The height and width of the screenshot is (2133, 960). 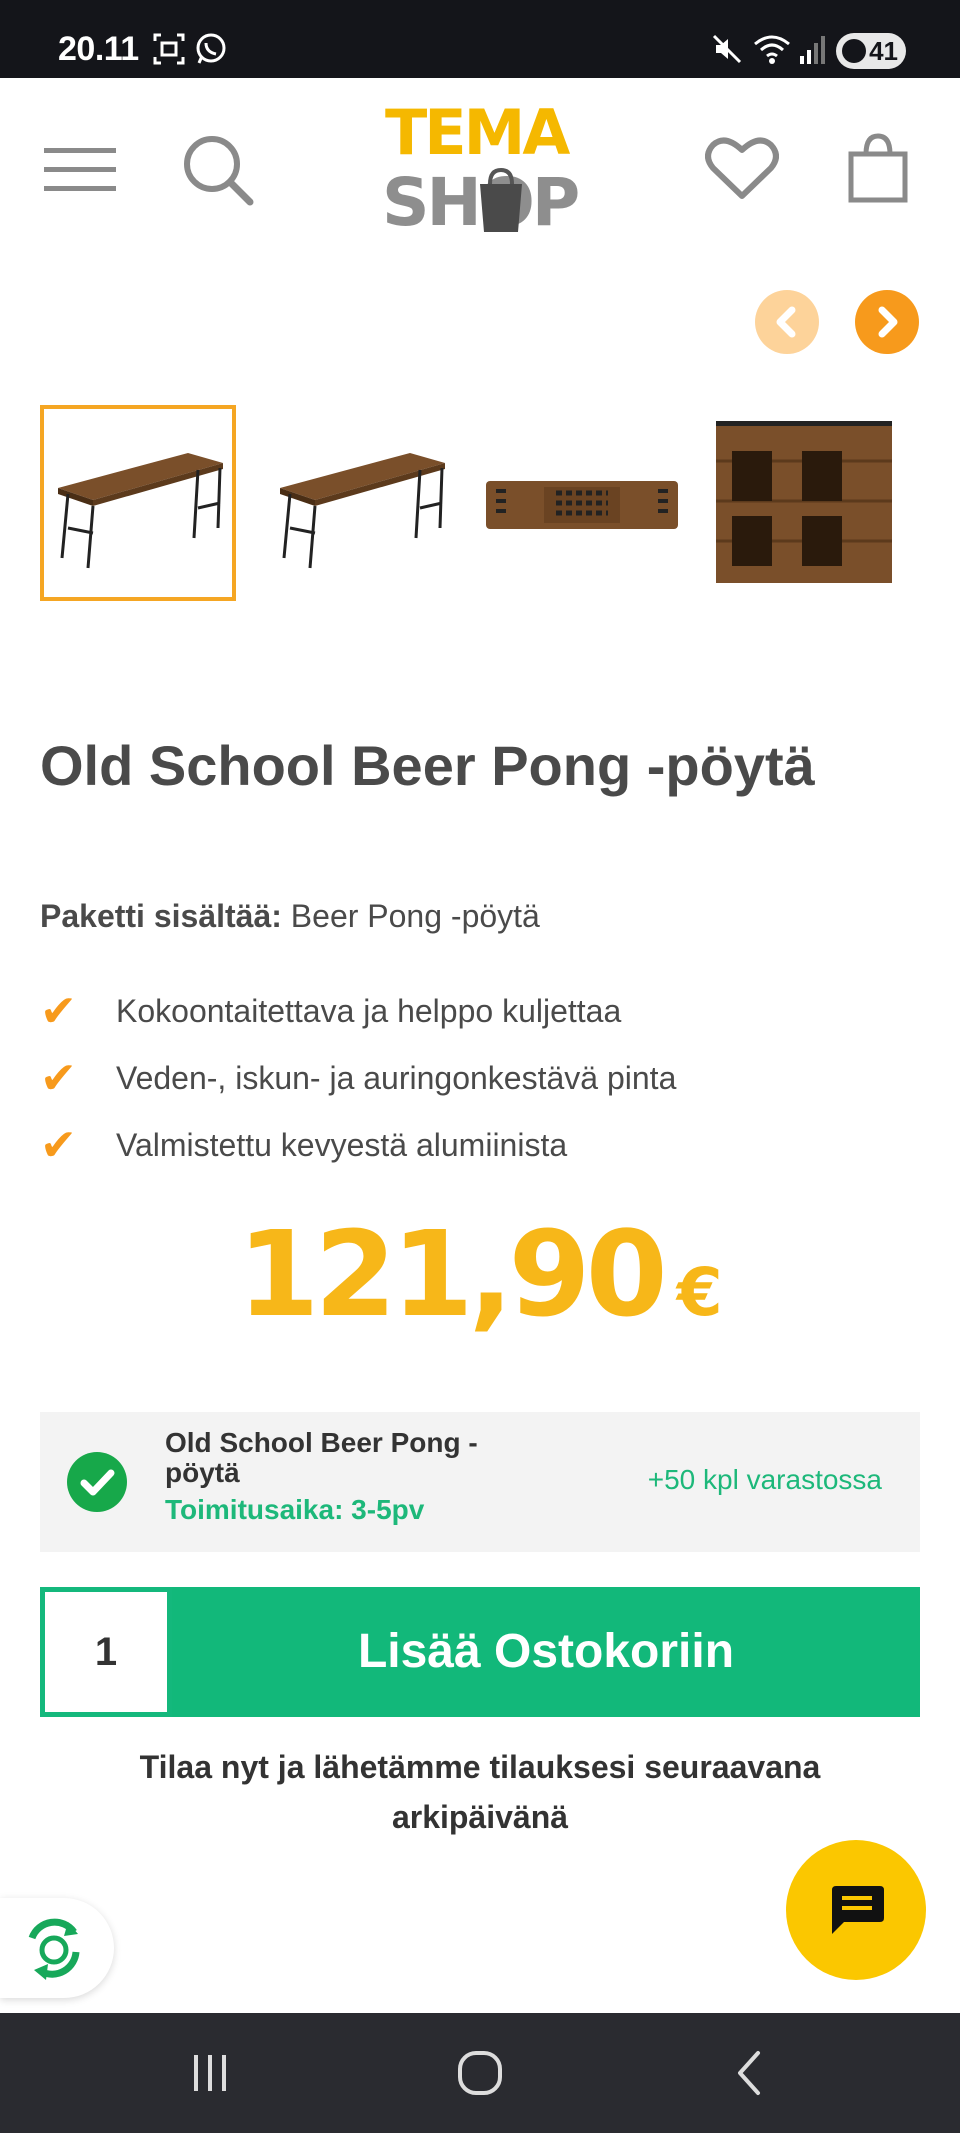 What do you see at coordinates (546, 1652) in the screenshot?
I see `add-to-cart-button: Lisää Ostokoriin` at bounding box center [546, 1652].